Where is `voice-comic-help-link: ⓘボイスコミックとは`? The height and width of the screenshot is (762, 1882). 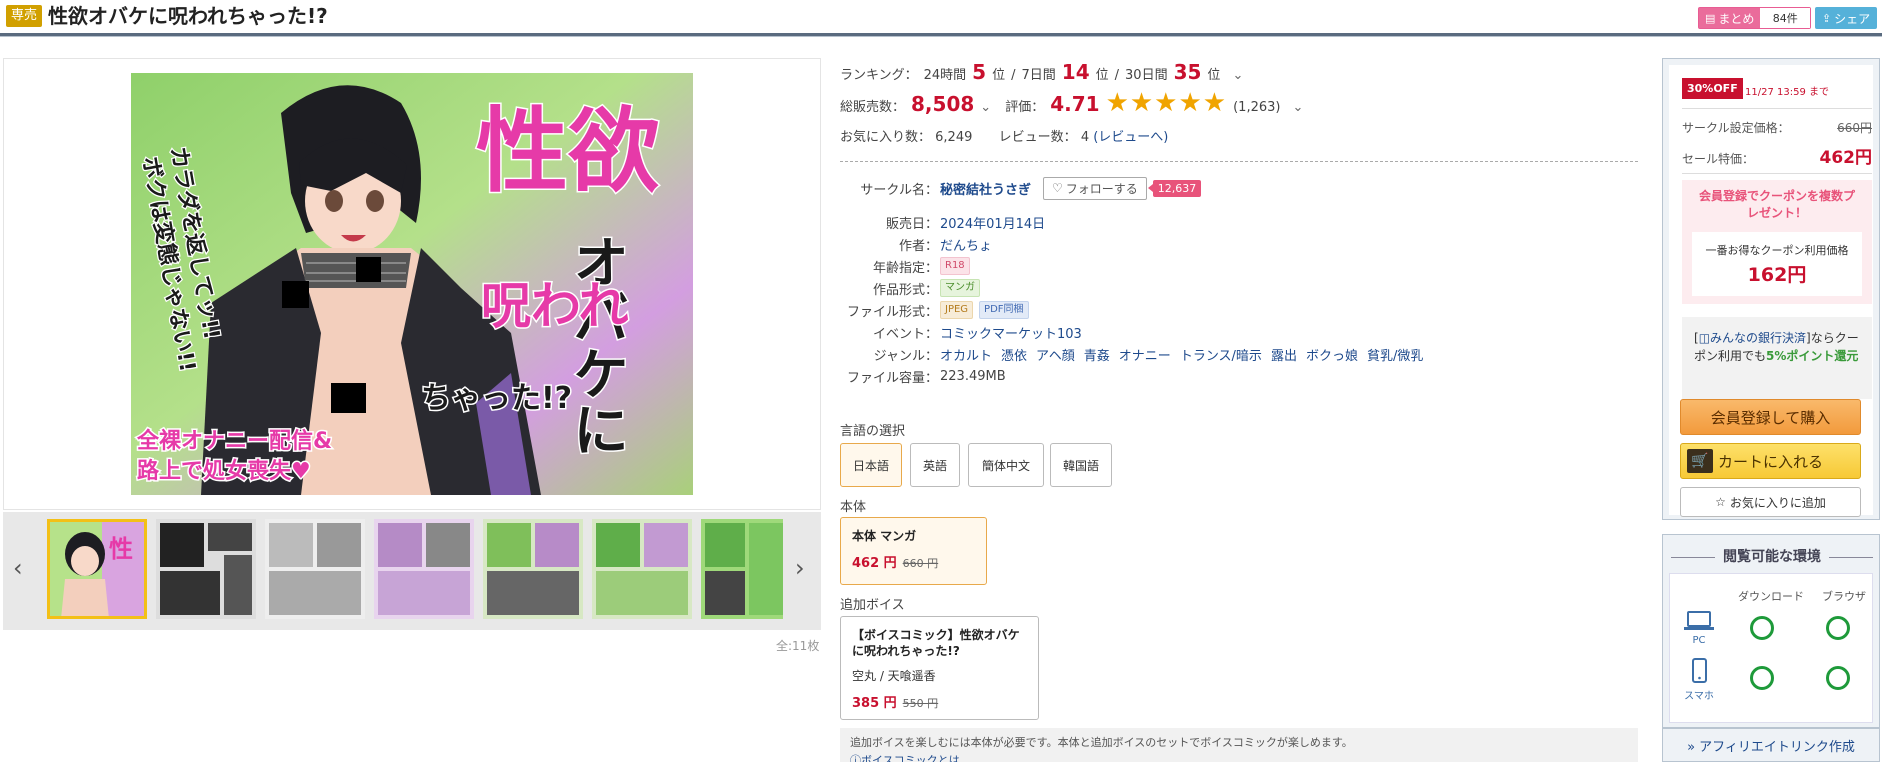 voice-comic-help-link: ⓘボイスコミックとは is located at coordinates (1239, 757).